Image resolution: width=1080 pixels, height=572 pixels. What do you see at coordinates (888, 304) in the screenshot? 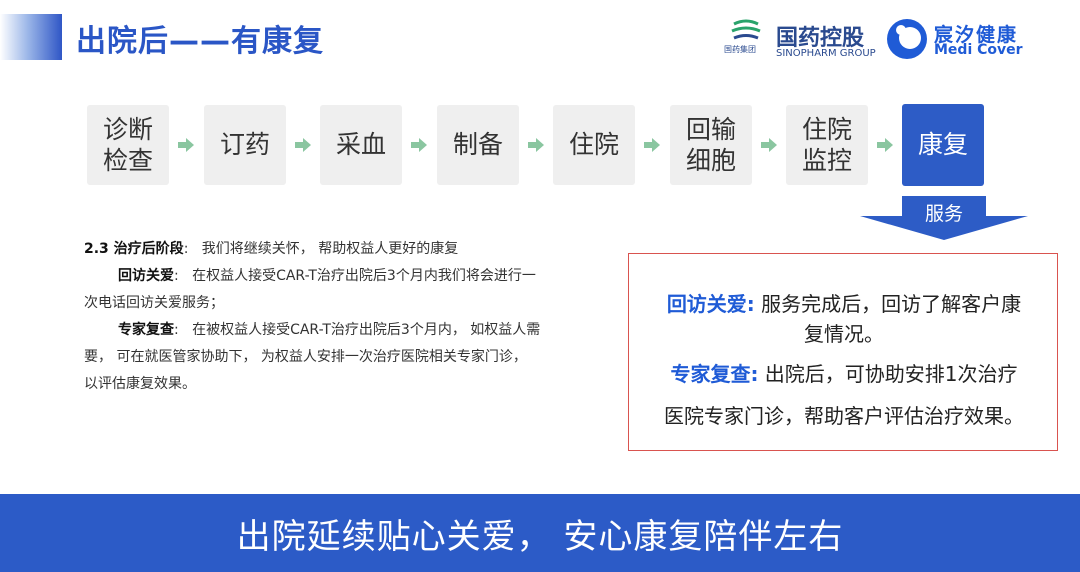
I see `summary-text-1: 服务完成后，回访了解客户康` at bounding box center [888, 304].